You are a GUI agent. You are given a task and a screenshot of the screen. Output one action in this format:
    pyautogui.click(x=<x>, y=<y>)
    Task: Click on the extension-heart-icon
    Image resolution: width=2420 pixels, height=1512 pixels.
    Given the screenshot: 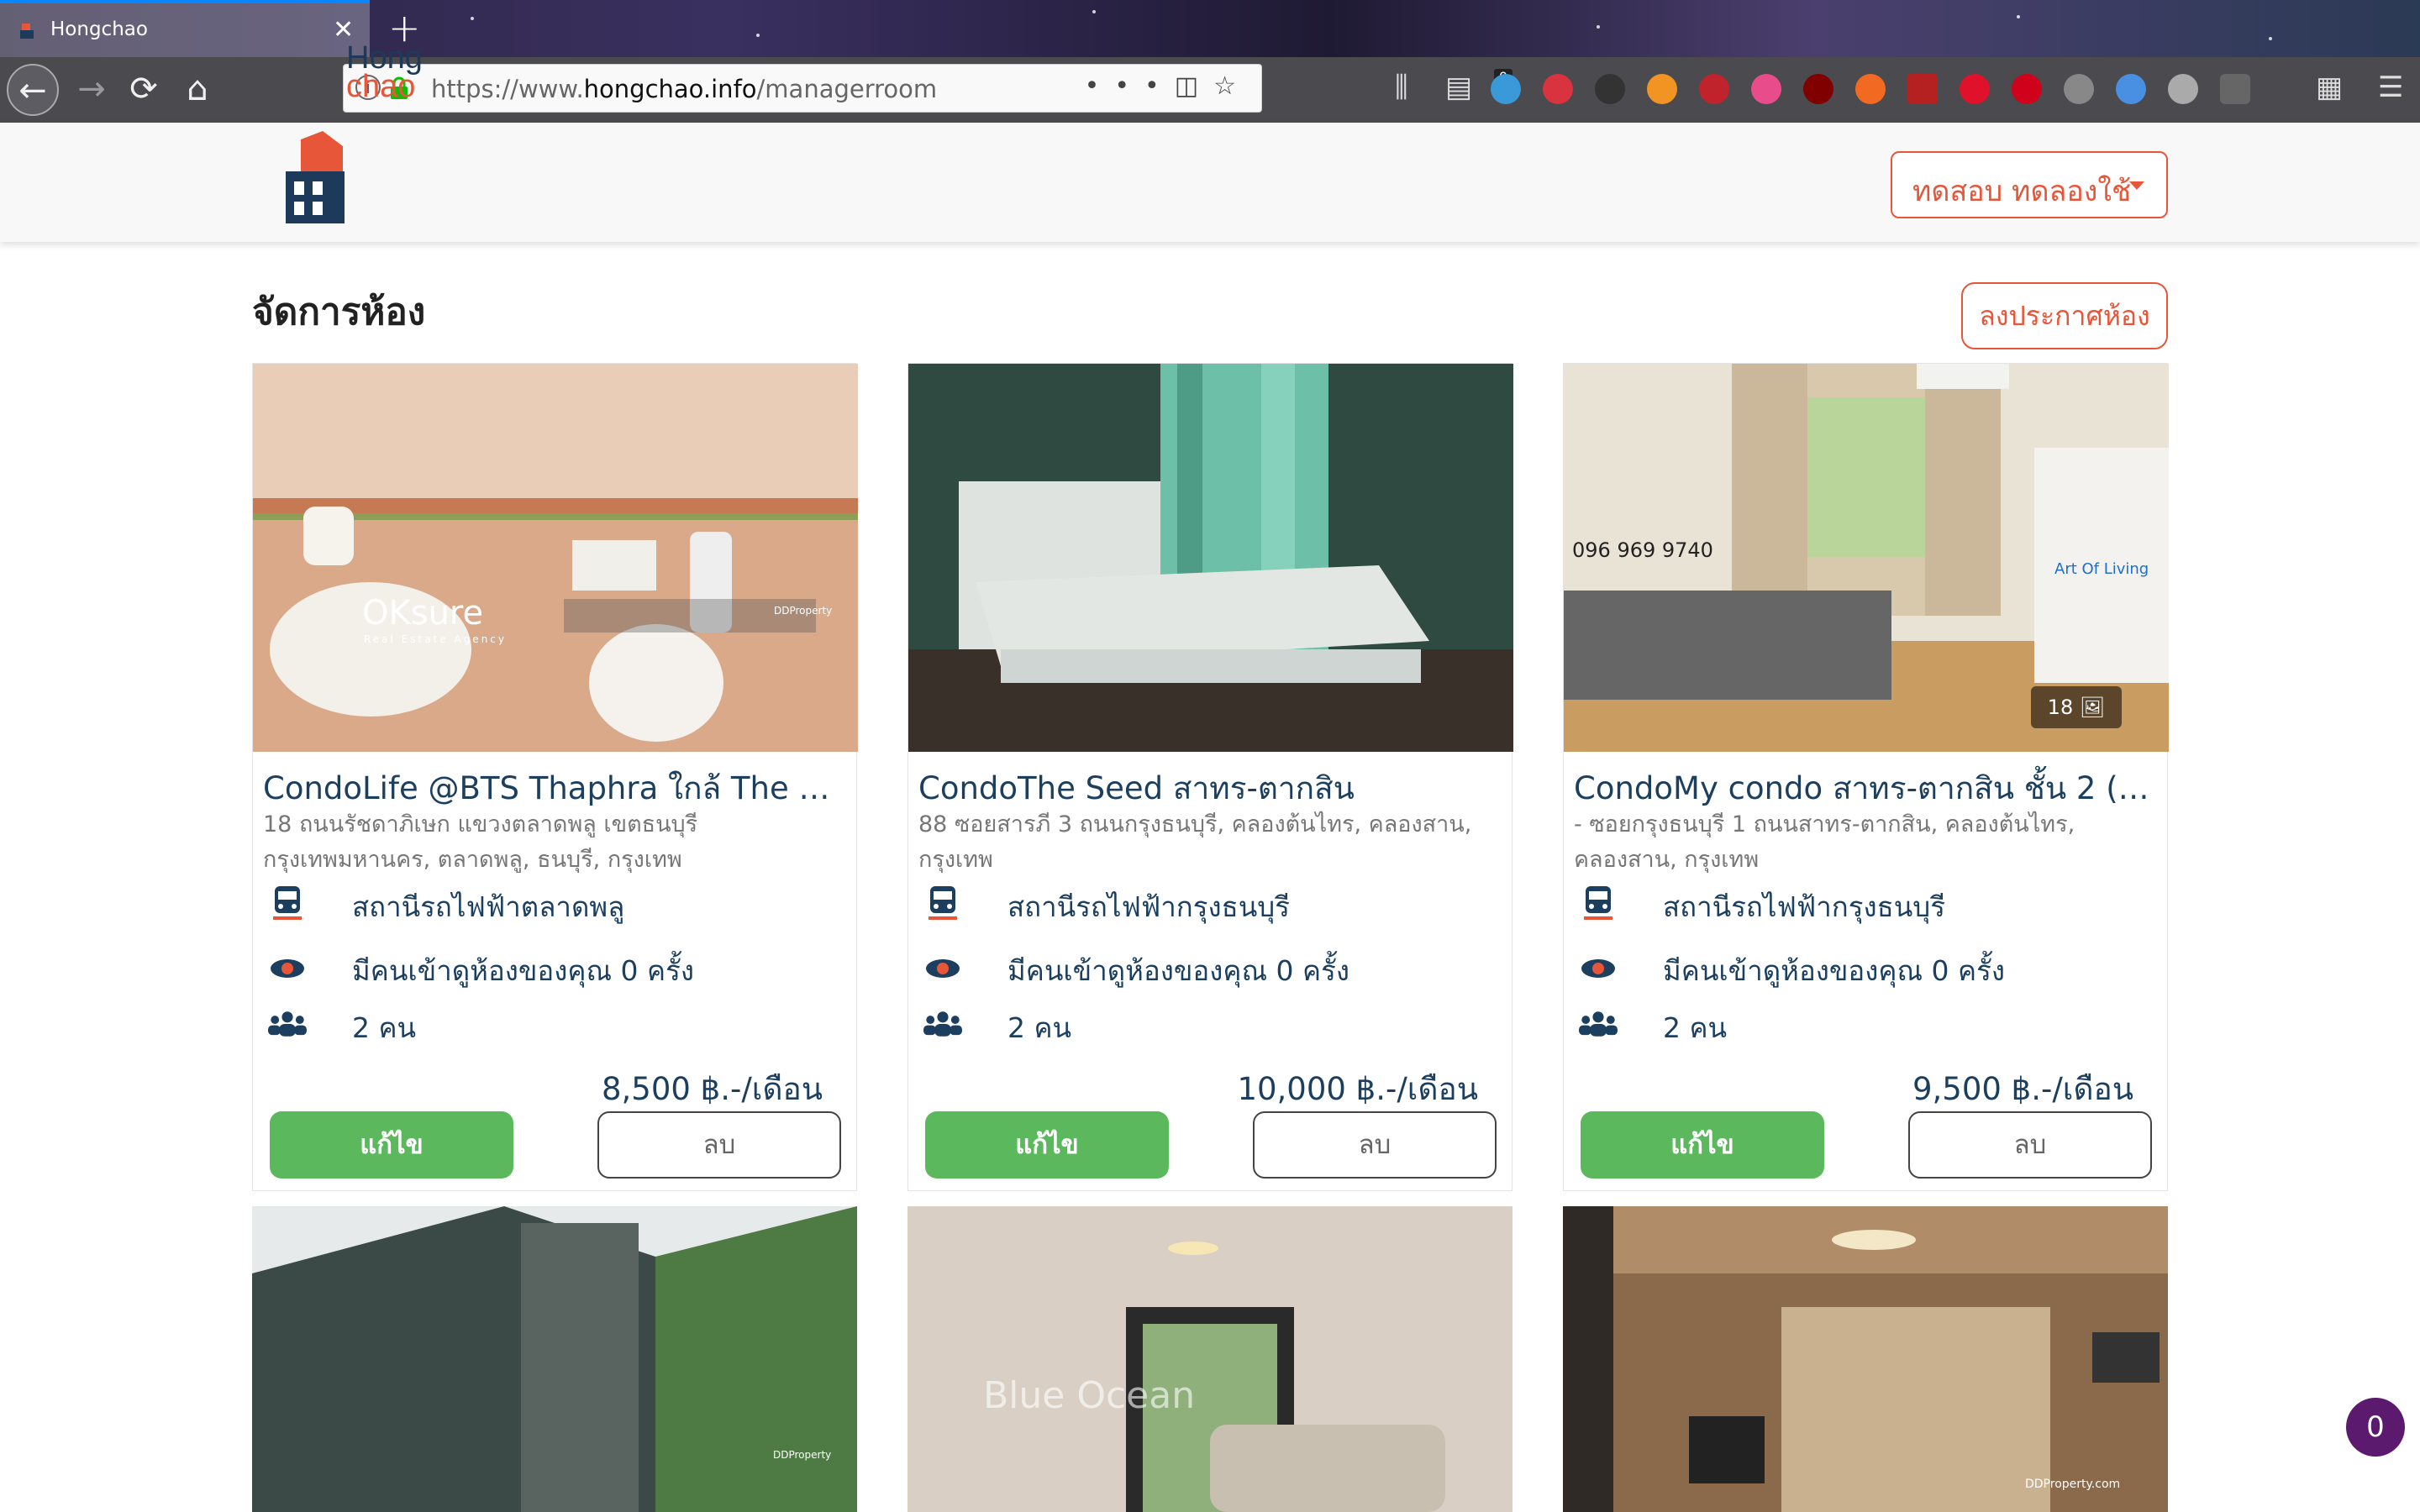 What is the action you would take?
    pyautogui.click(x=1766, y=89)
    